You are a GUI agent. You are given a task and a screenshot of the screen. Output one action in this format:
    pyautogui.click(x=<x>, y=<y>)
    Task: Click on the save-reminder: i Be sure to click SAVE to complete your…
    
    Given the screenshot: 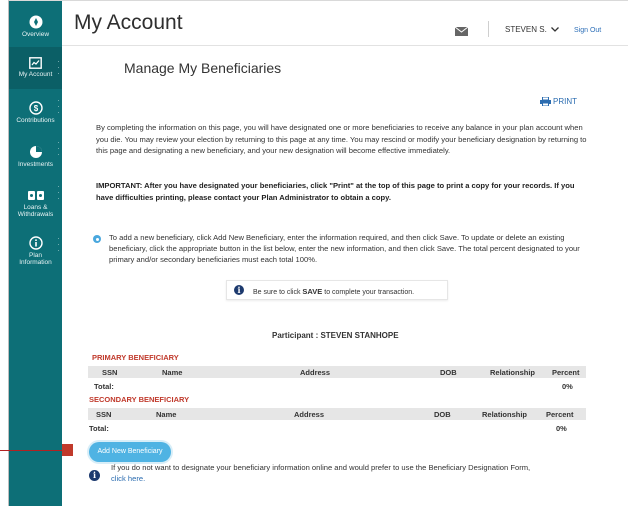 What is the action you would take?
    pyautogui.click(x=337, y=290)
    